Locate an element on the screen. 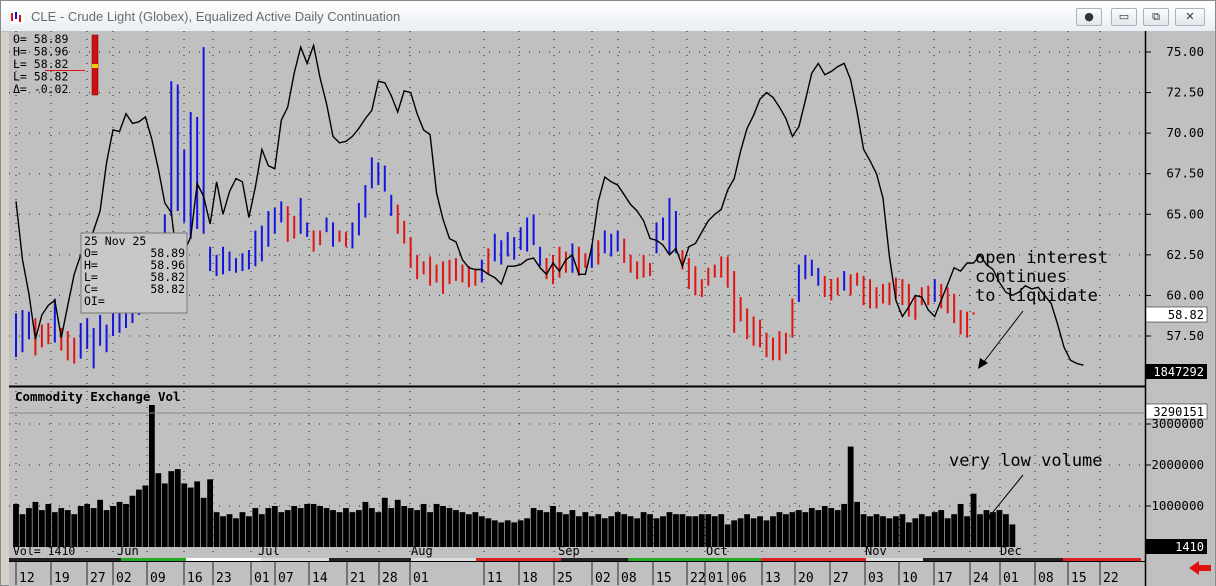 The height and width of the screenshot is (586, 1216). date-tick-label: 15 is located at coordinates (664, 578).